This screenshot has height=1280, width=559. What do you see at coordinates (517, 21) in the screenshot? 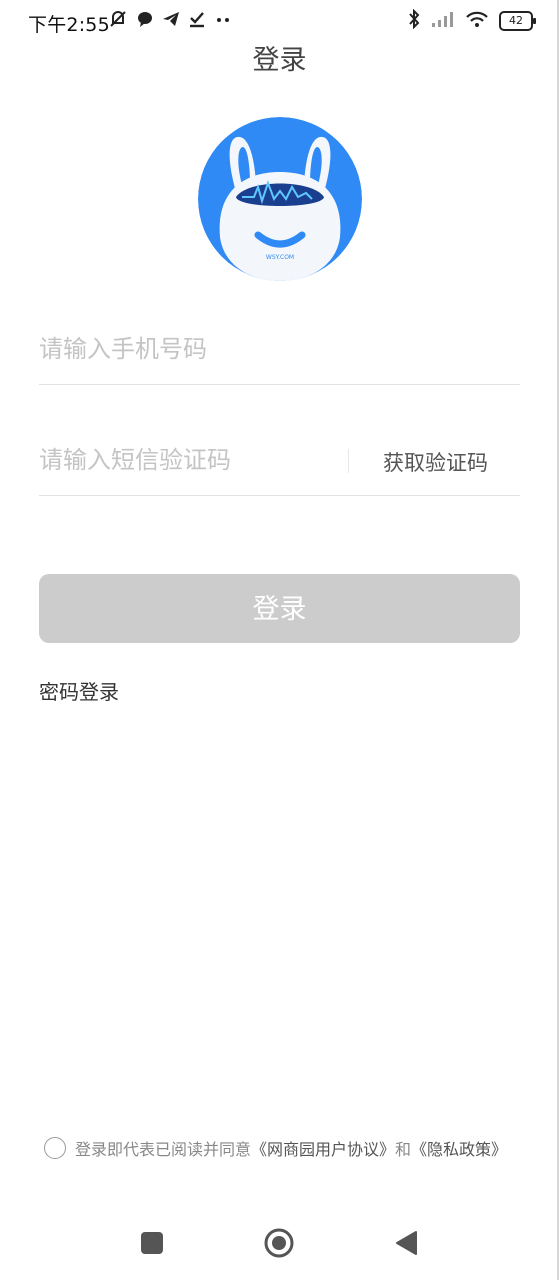
I see `battery-icon: 42` at bounding box center [517, 21].